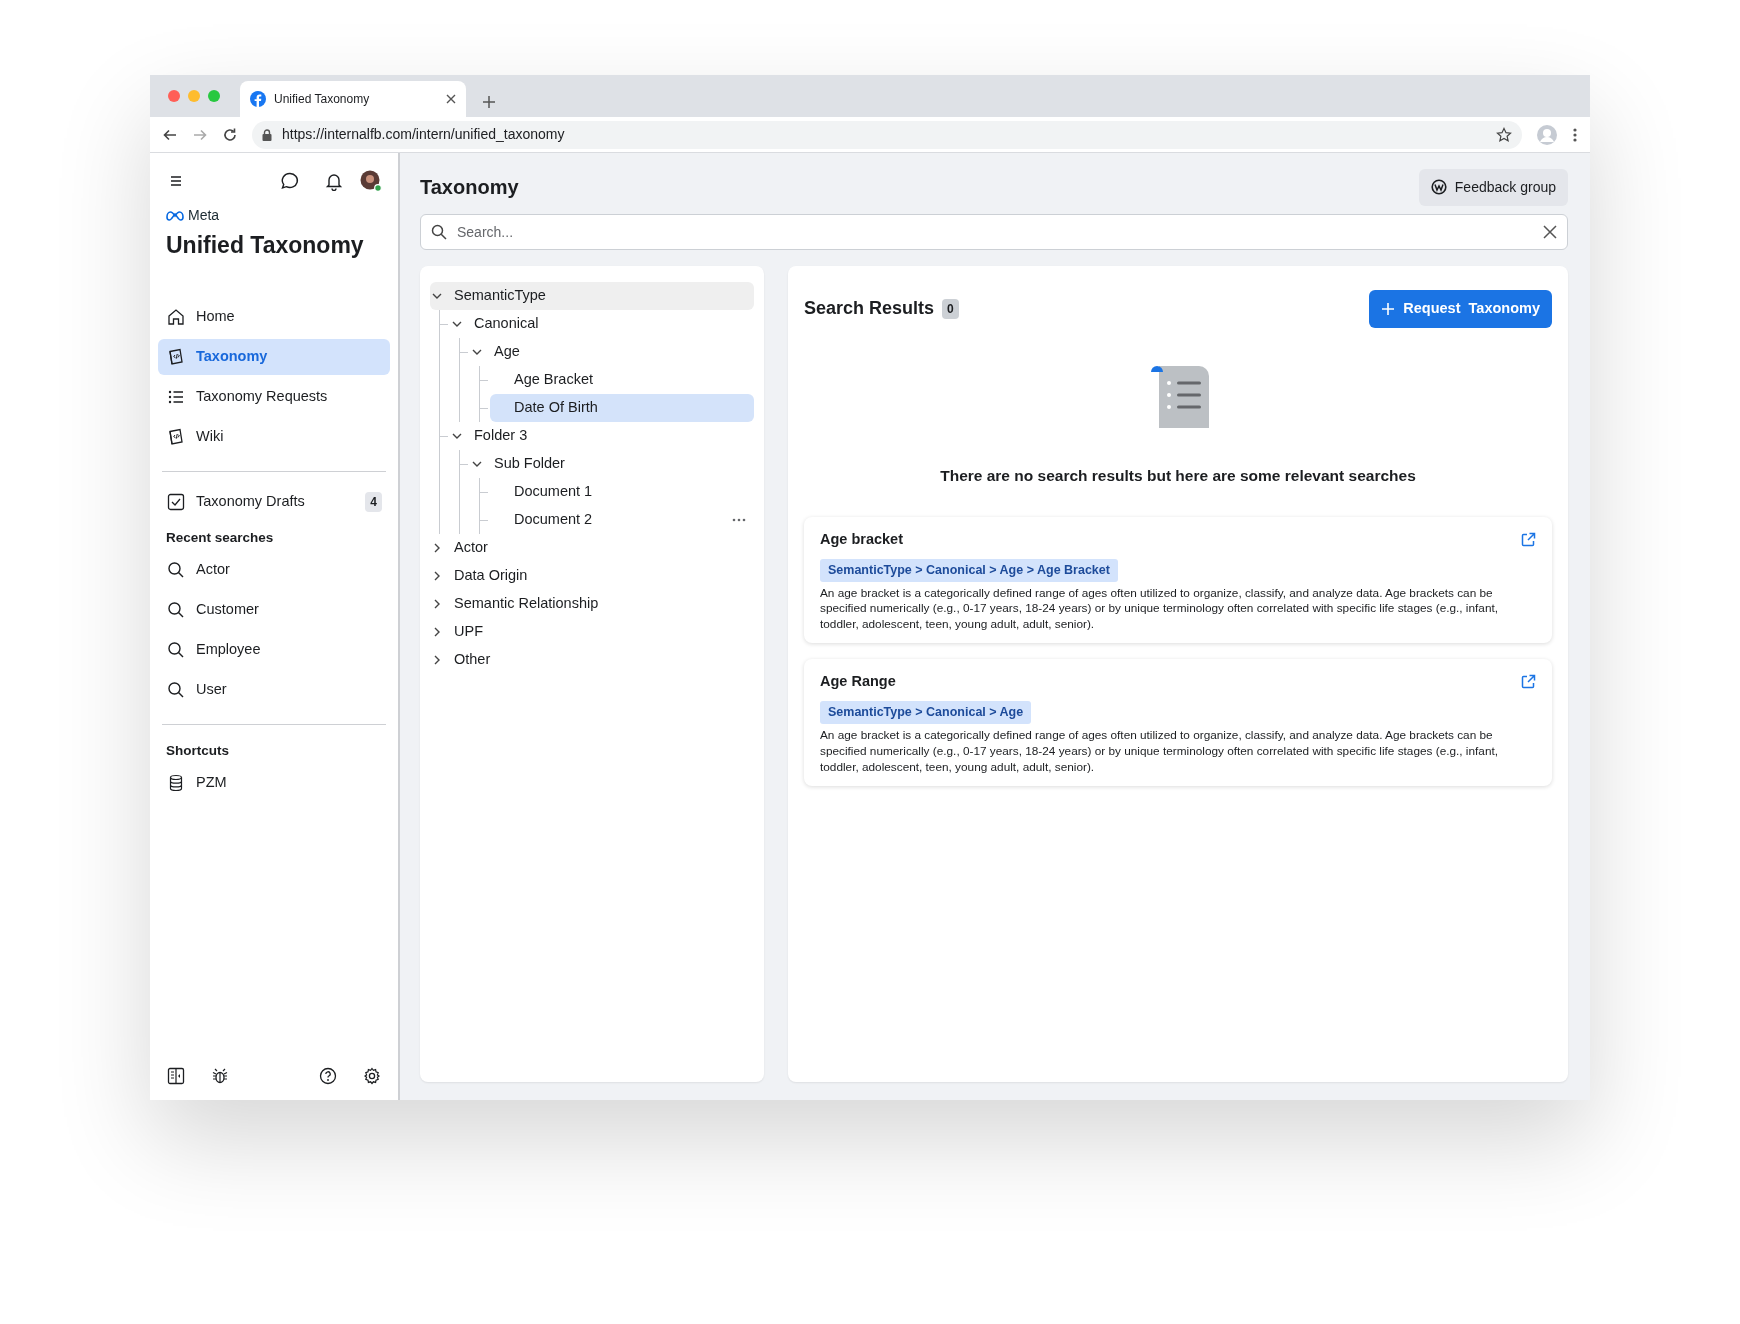 This screenshot has height=1324, width=1740. What do you see at coordinates (274, 783) in the screenshot?
I see `shortcut-item: PZM` at bounding box center [274, 783].